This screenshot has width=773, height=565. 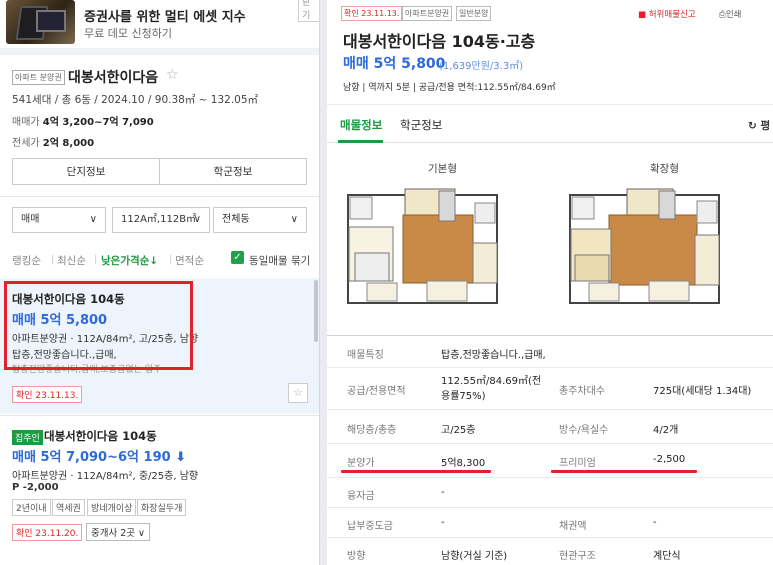 What do you see at coordinates (71, 260) in the screenshot?
I see `sort-latest: 최신순` at bounding box center [71, 260].